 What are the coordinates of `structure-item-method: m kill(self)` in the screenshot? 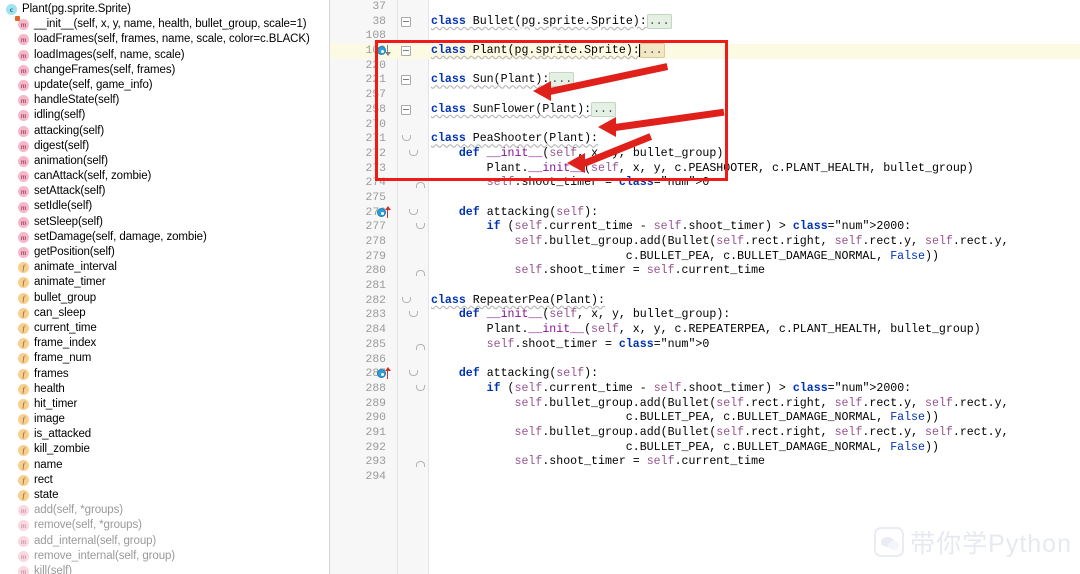 It's located at (164, 569).